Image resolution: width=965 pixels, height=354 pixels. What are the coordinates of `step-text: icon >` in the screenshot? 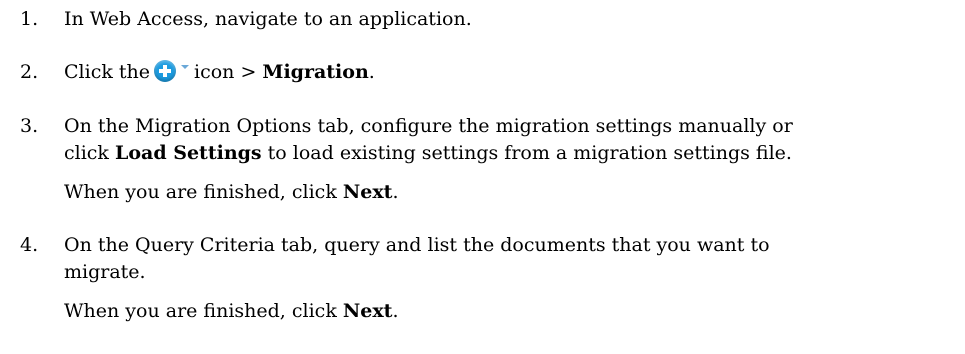 It's located at (225, 72).